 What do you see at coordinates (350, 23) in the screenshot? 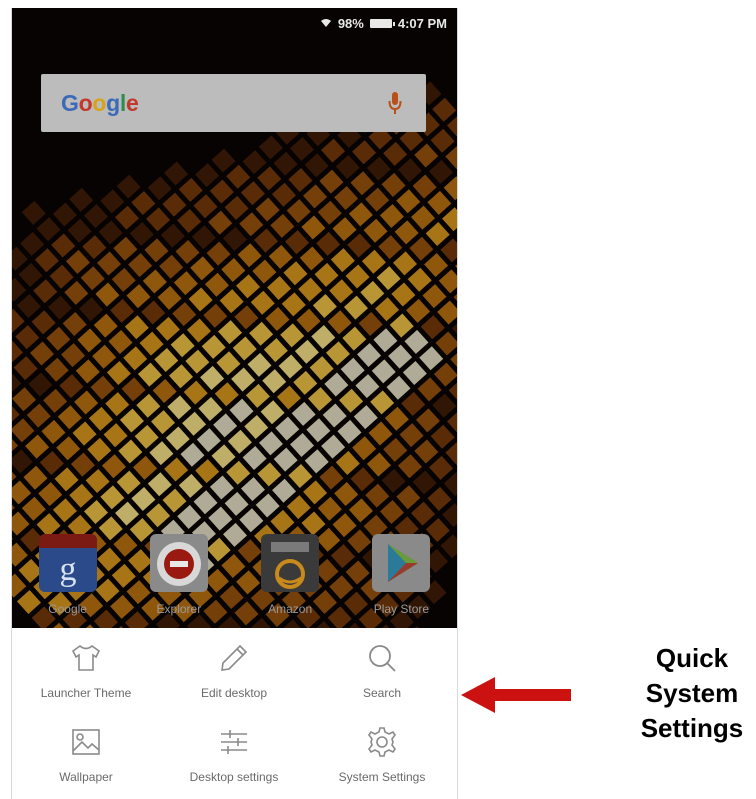
I see `battery-percent: 98%` at bounding box center [350, 23].